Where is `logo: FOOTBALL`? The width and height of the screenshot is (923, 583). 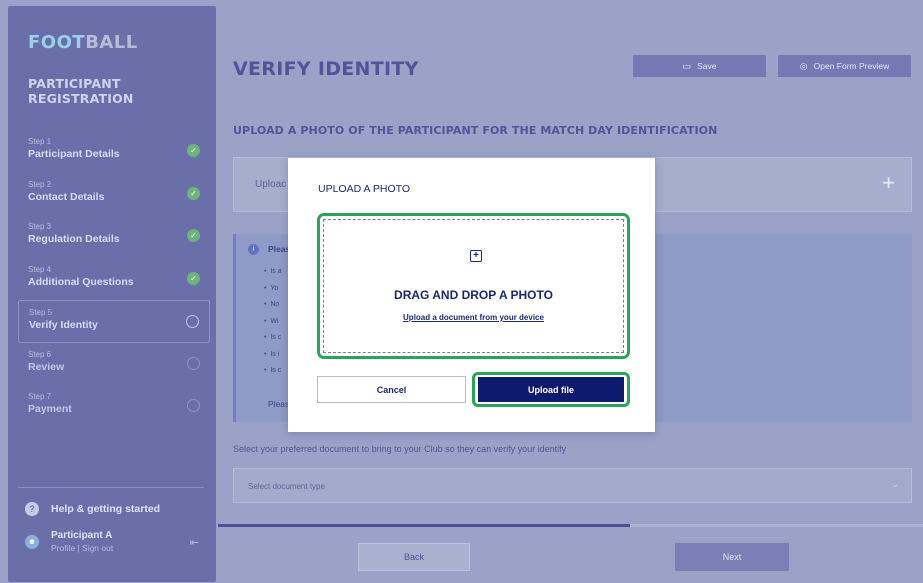
logo: FOOTBALL is located at coordinates (83, 42).